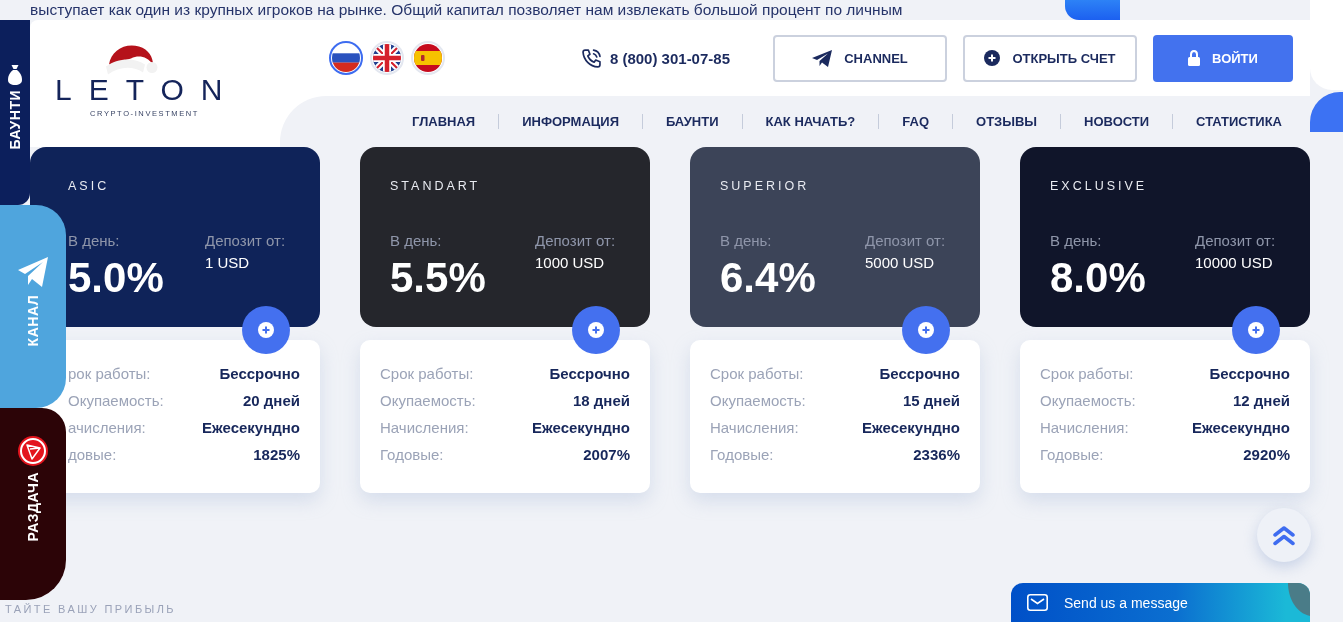 This screenshot has width=1343, height=622. I want to click on plan-name: SUPERIOR, so click(765, 186).